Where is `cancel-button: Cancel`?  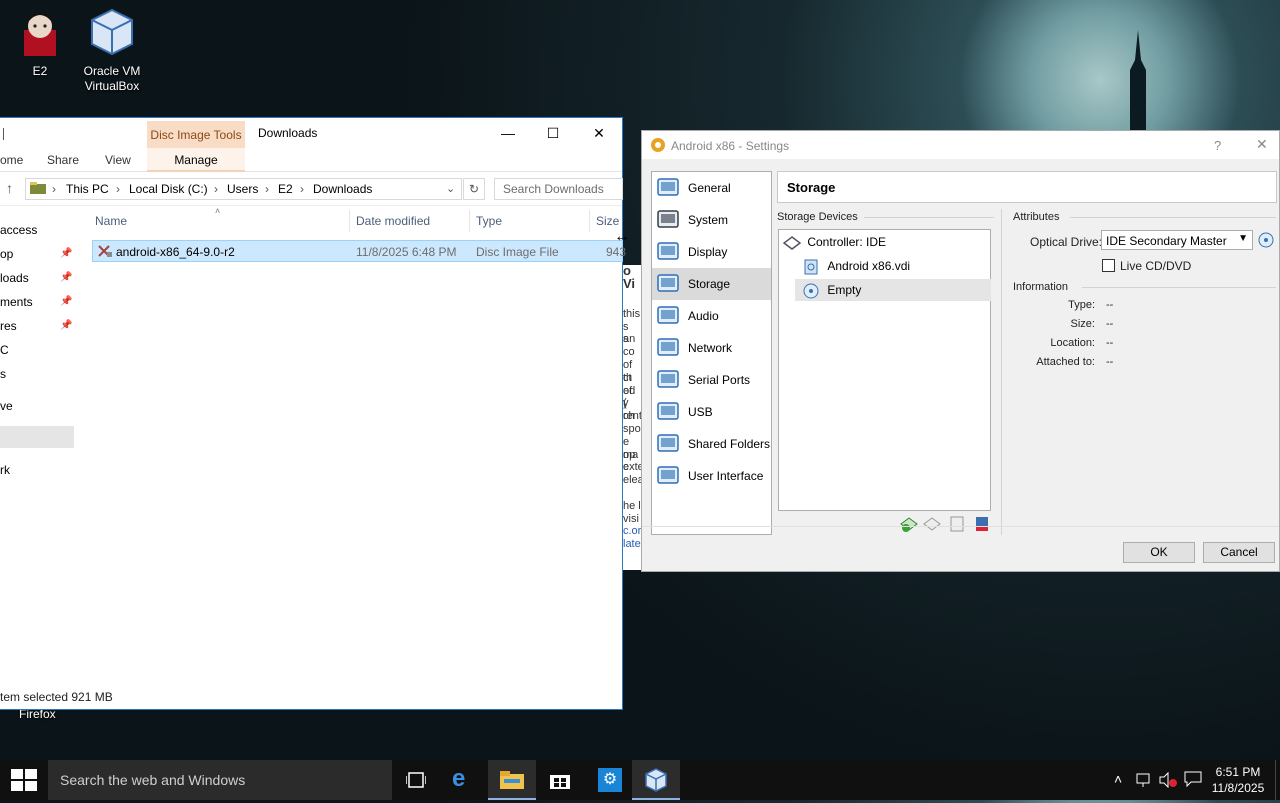 cancel-button: Cancel is located at coordinates (1239, 552).